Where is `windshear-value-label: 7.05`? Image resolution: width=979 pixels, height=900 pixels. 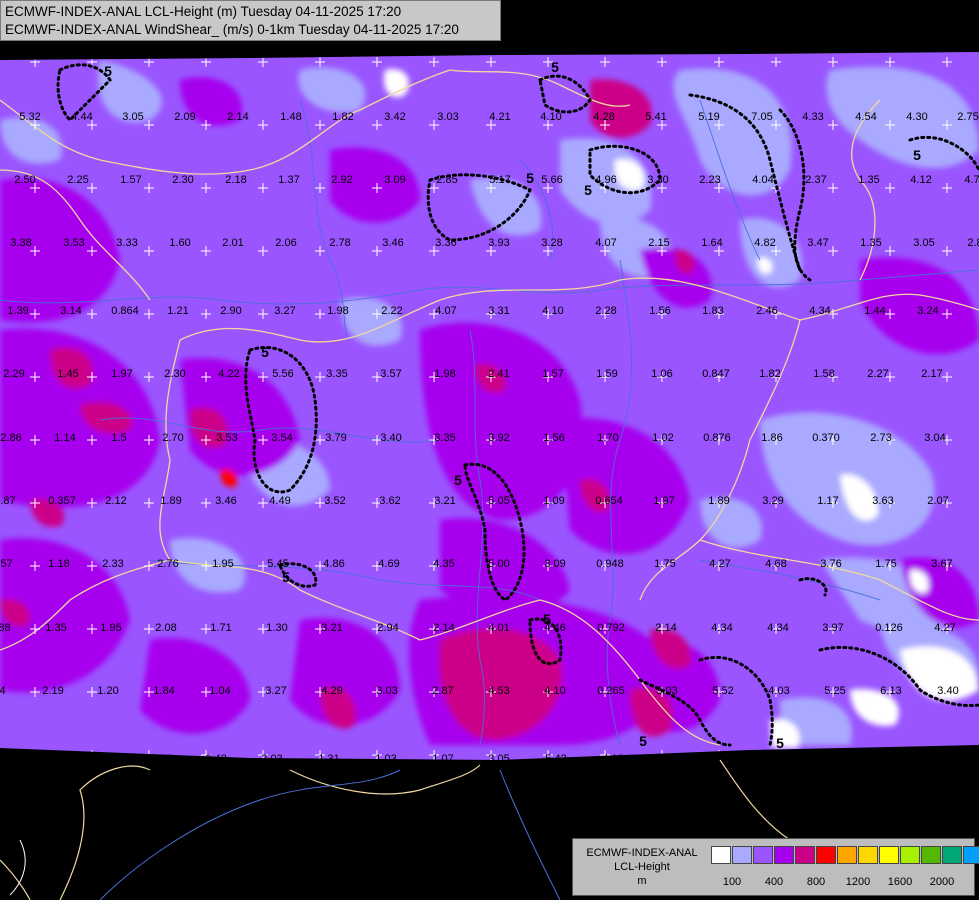
windshear-value-label: 7.05 is located at coordinates (761, 117).